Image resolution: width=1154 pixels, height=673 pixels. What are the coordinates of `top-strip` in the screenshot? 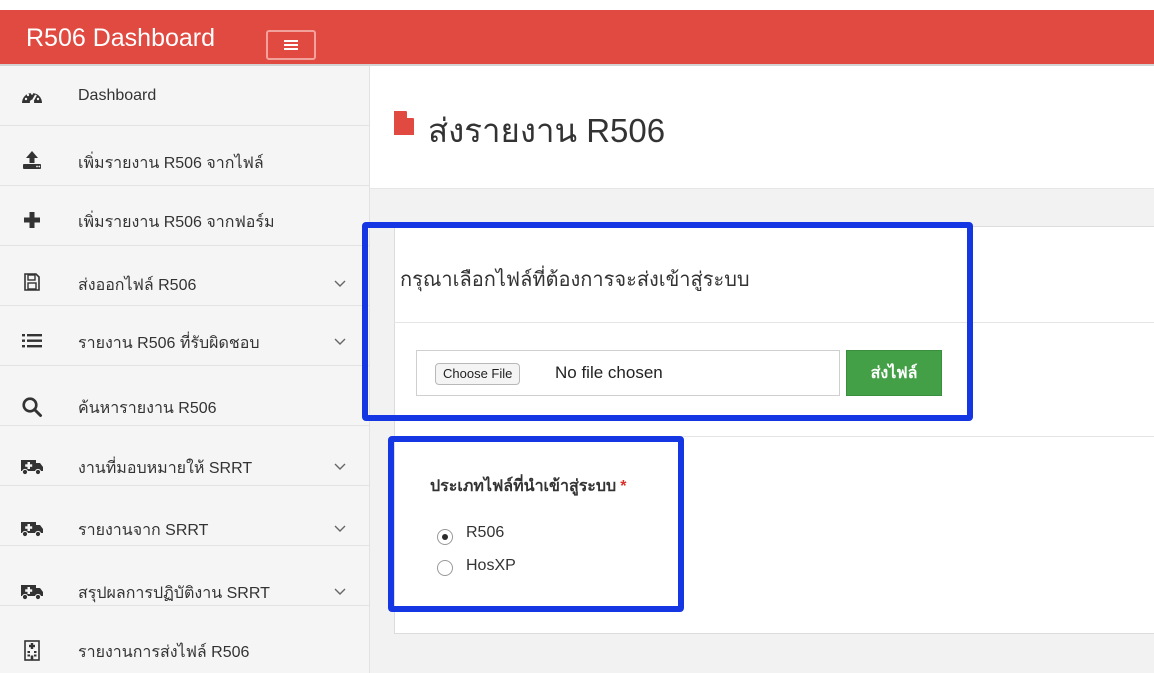 It's located at (577, 5).